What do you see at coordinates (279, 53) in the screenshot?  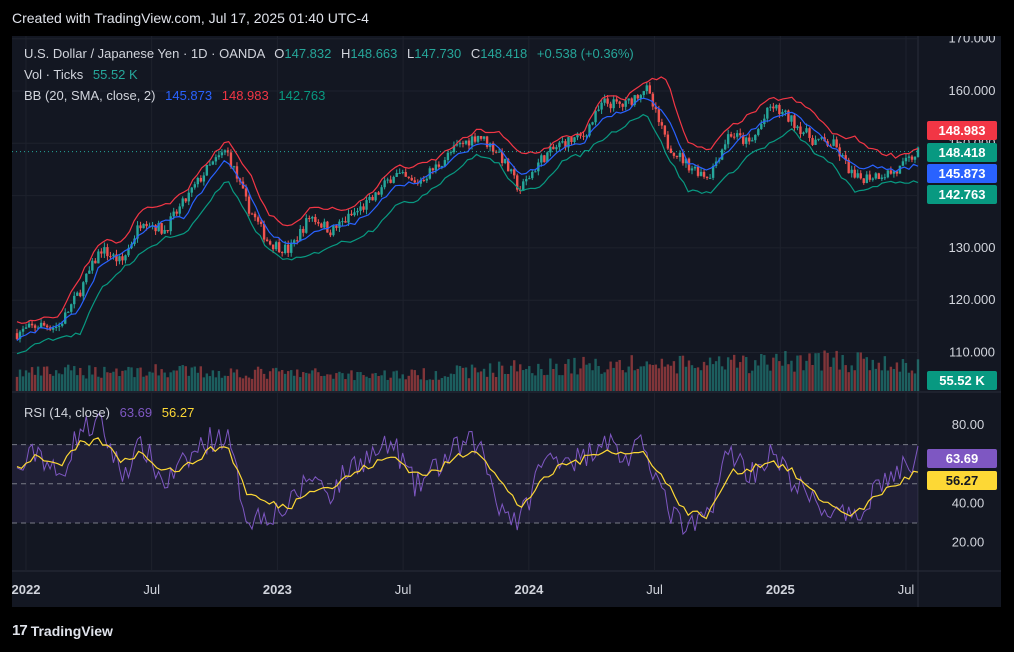 I see `legend-o-label: O` at bounding box center [279, 53].